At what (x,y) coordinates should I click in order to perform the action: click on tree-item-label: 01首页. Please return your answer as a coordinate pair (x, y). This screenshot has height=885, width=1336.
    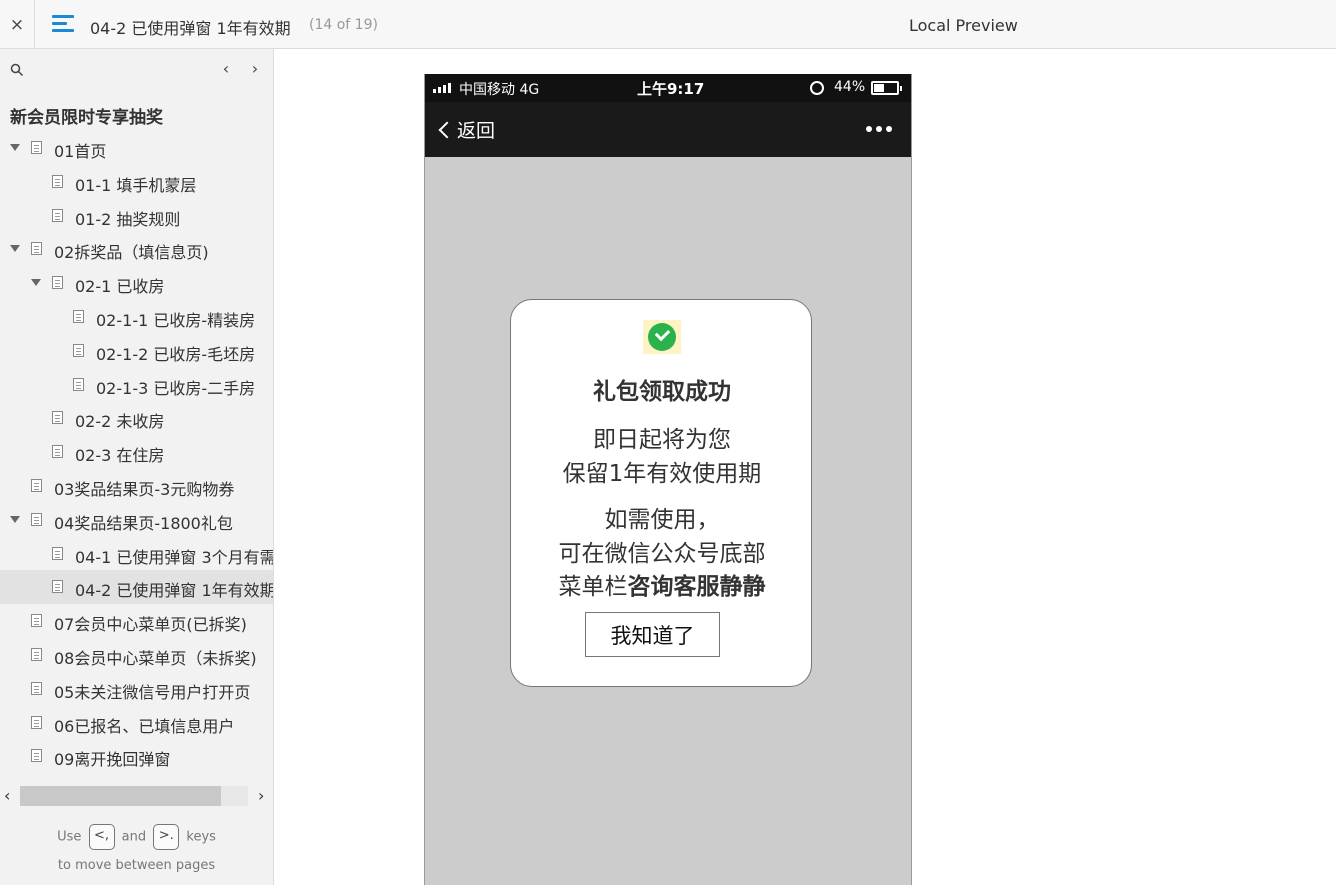
    Looking at the image, I should click on (80, 151).